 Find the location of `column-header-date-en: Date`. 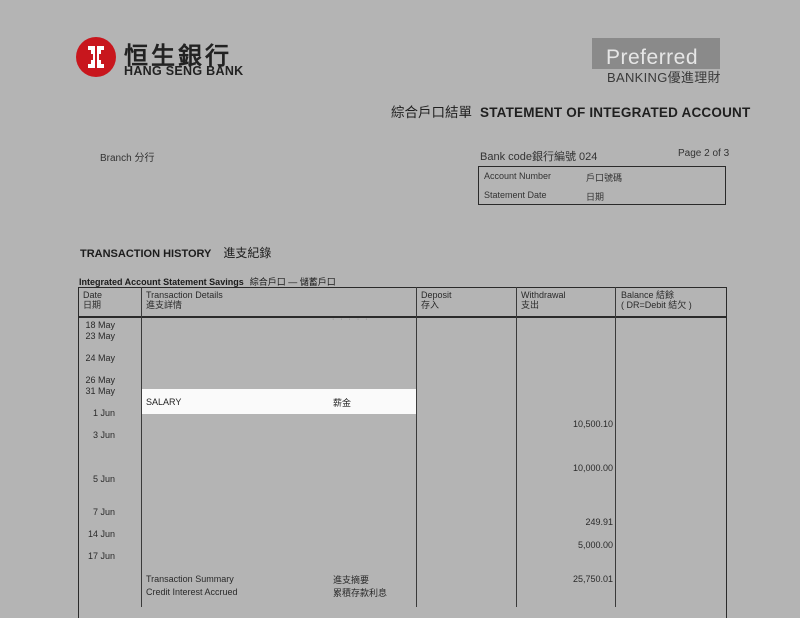

column-header-date-en: Date is located at coordinates (93, 295).